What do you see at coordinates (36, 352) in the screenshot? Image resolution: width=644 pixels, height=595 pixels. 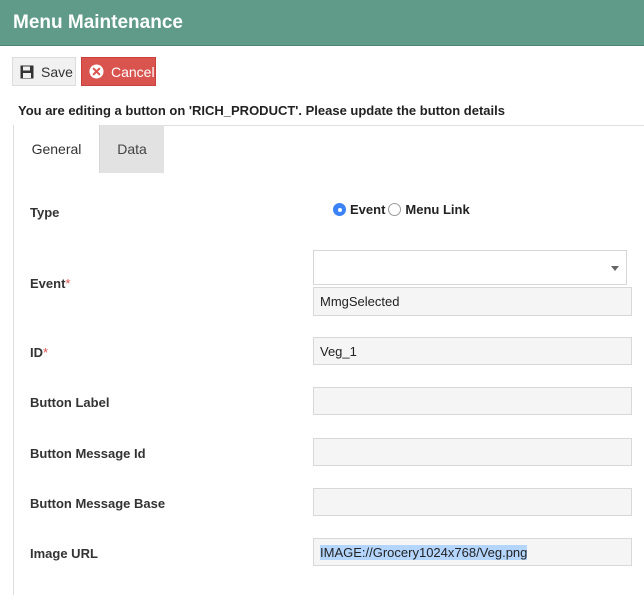 I see `id-label-text: ID` at bounding box center [36, 352].